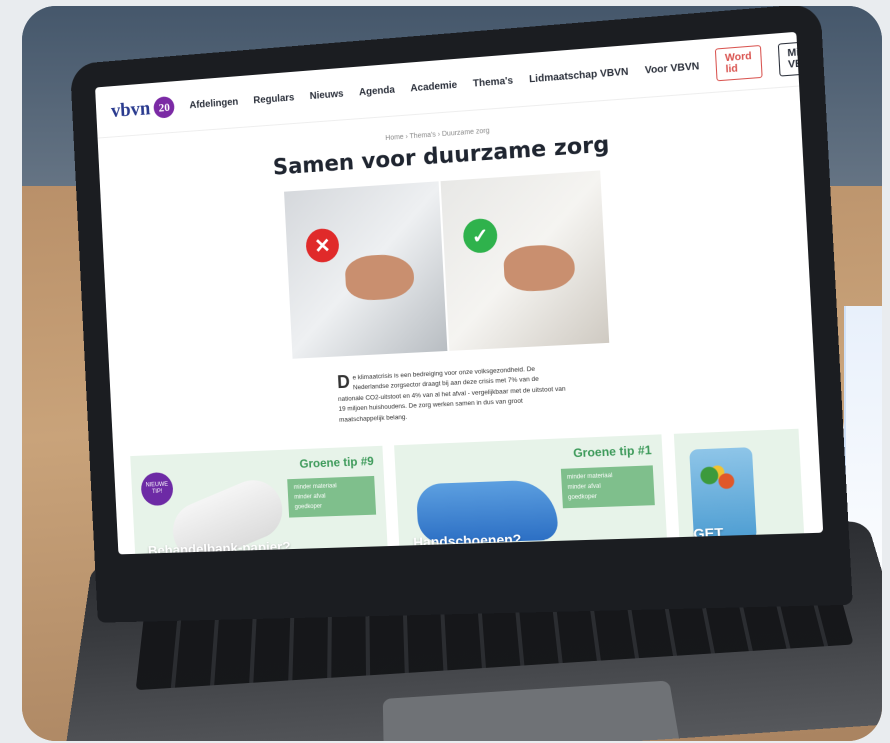  I want to click on nav-link-nieuws: Nieuws, so click(326, 94).